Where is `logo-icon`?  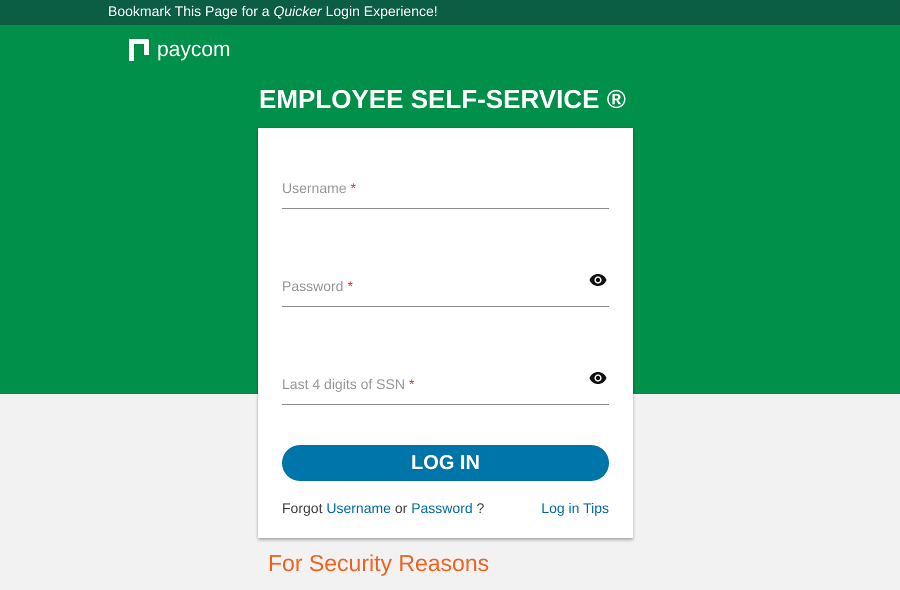
logo-icon is located at coordinates (139, 50).